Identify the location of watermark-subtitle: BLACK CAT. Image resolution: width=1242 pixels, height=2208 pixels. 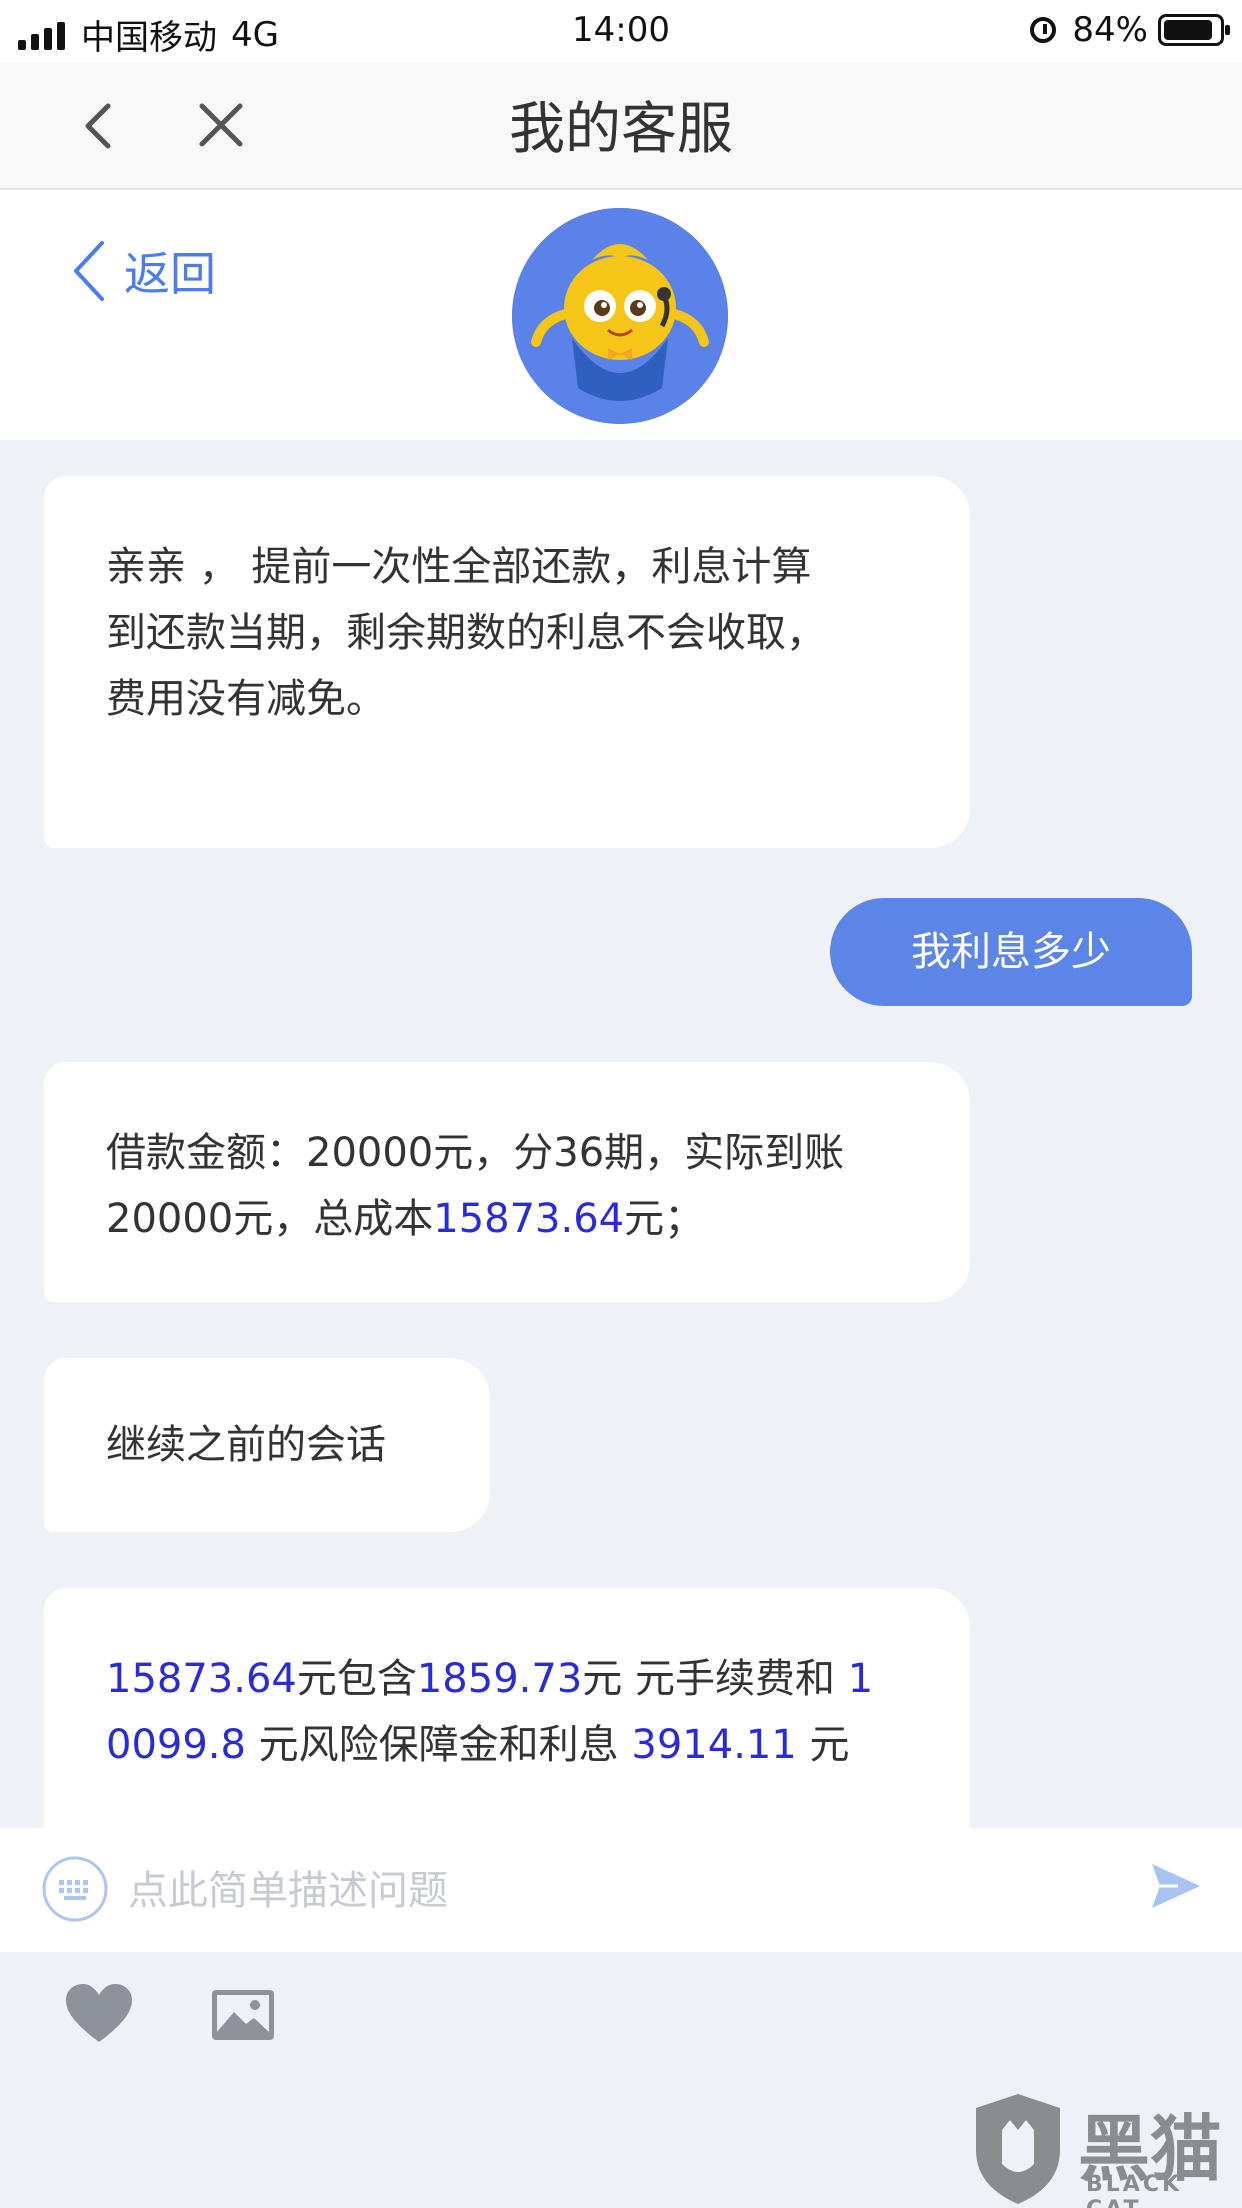
(1134, 2190).